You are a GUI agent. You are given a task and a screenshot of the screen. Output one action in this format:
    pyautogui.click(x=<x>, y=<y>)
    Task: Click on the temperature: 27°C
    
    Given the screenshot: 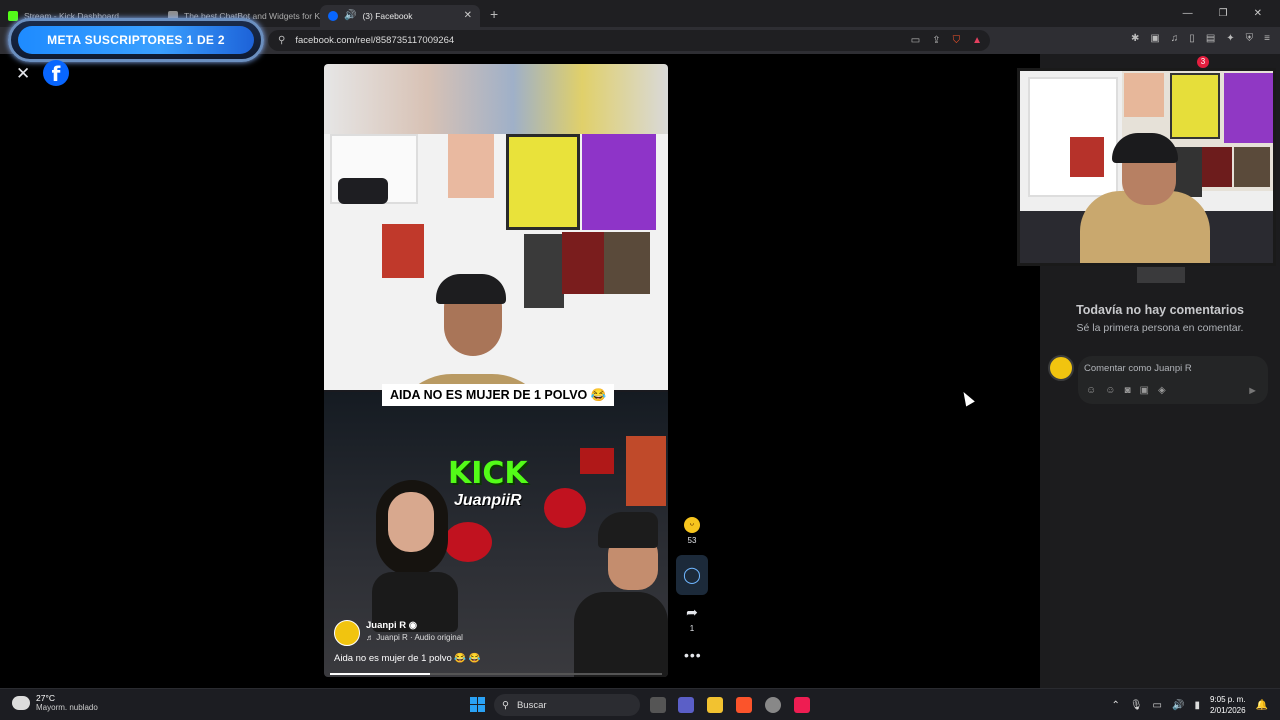 What is the action you would take?
    pyautogui.click(x=45, y=698)
    